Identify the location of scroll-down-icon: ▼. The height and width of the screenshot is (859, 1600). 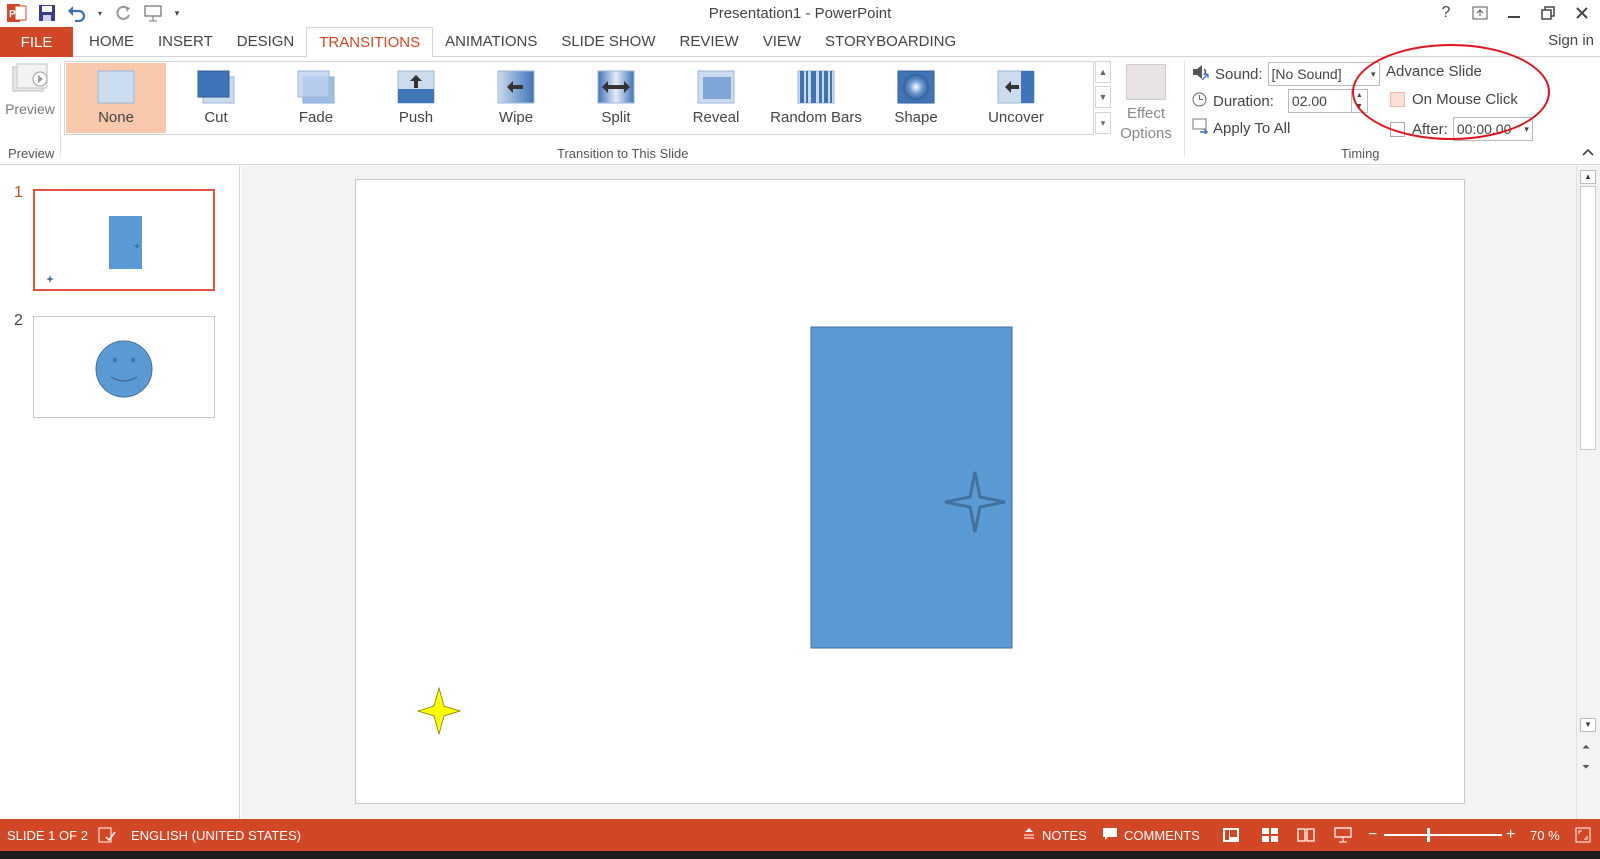
(1588, 725).